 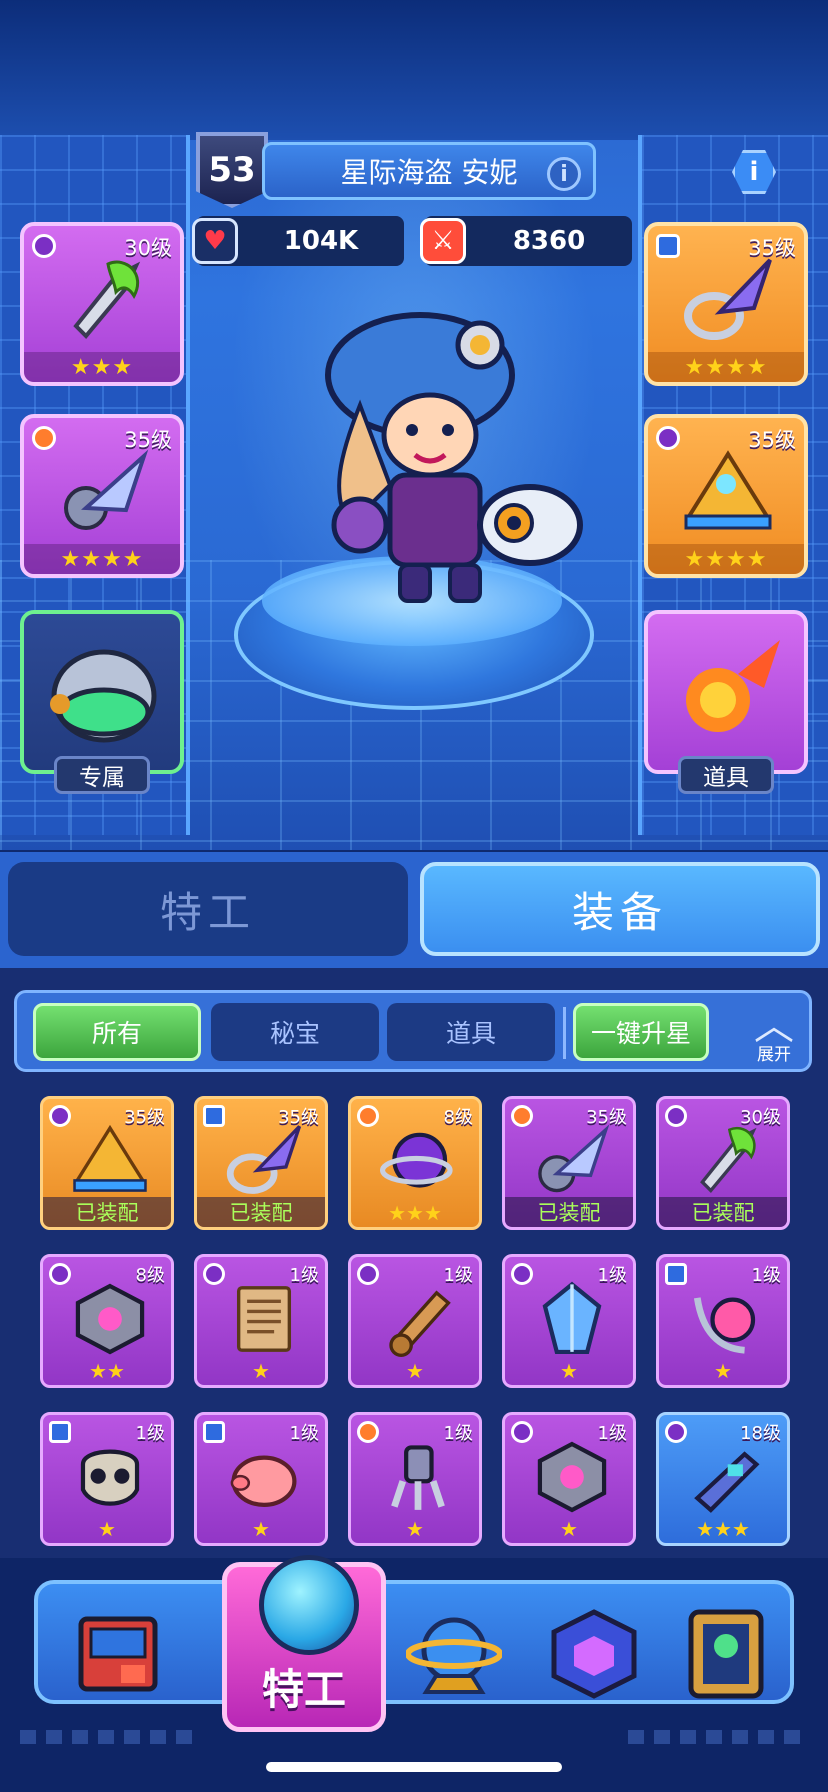 What do you see at coordinates (309, 1605) in the screenshot?
I see `agent-helmet-icon` at bounding box center [309, 1605].